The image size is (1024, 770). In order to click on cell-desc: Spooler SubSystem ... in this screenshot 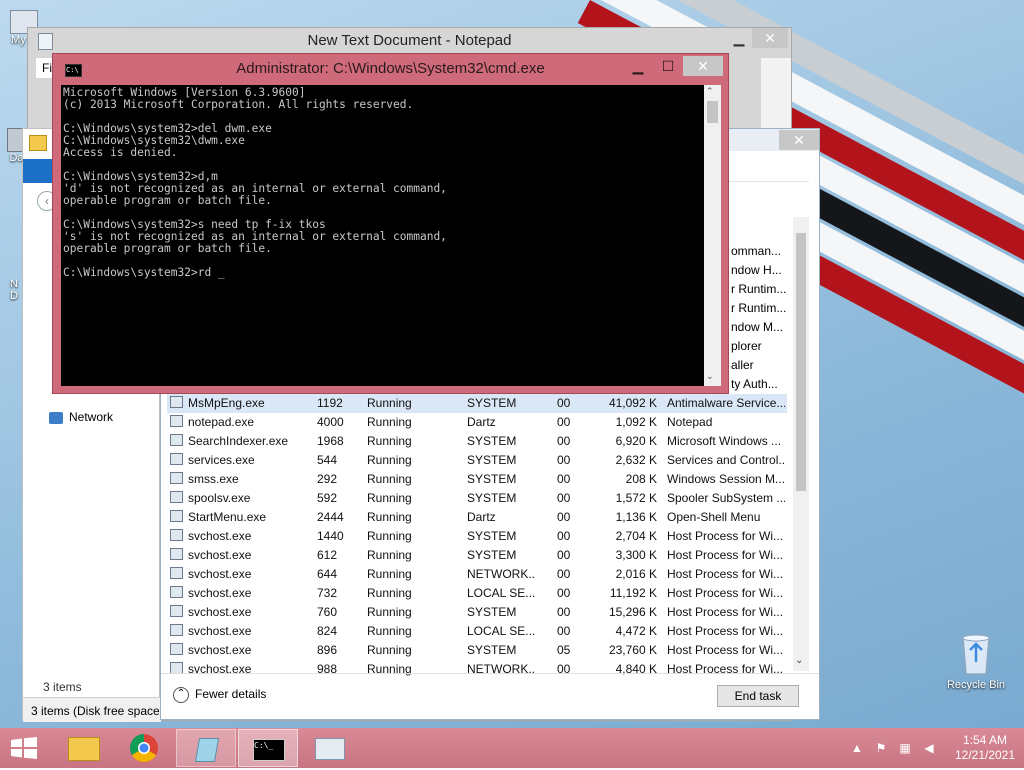, I will do `click(726, 498)`.